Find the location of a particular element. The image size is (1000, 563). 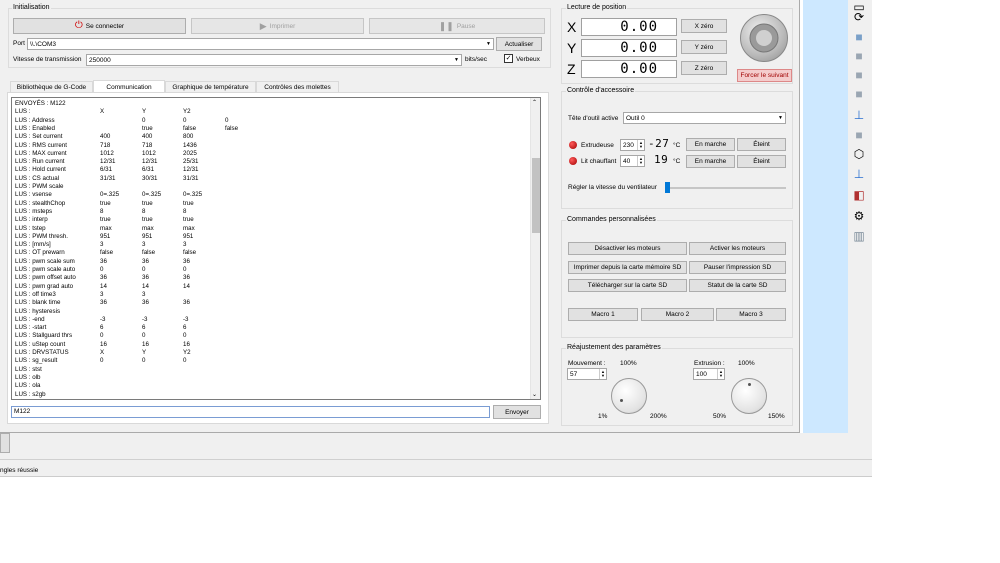

tab-temperature-graph: Graphique de température is located at coordinates (210, 86).